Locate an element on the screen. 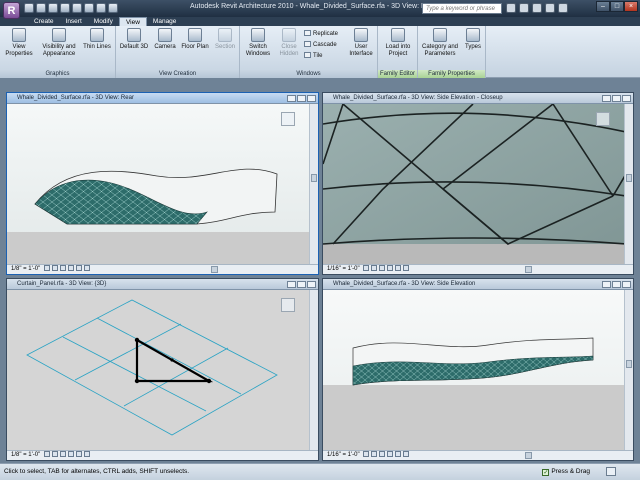 This screenshot has width=640, height=480. redo-icon is located at coordinates (65, 8).